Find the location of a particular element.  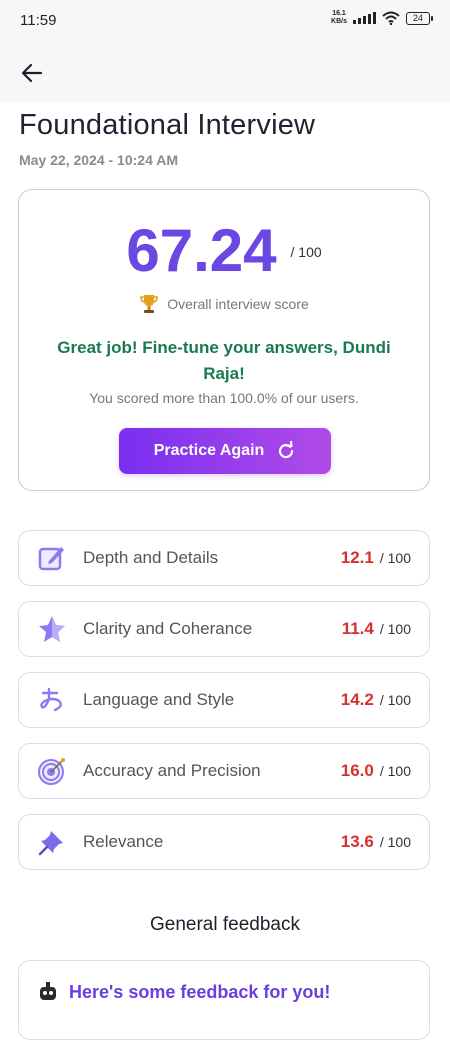

edit-square-icon is located at coordinates (52, 558).